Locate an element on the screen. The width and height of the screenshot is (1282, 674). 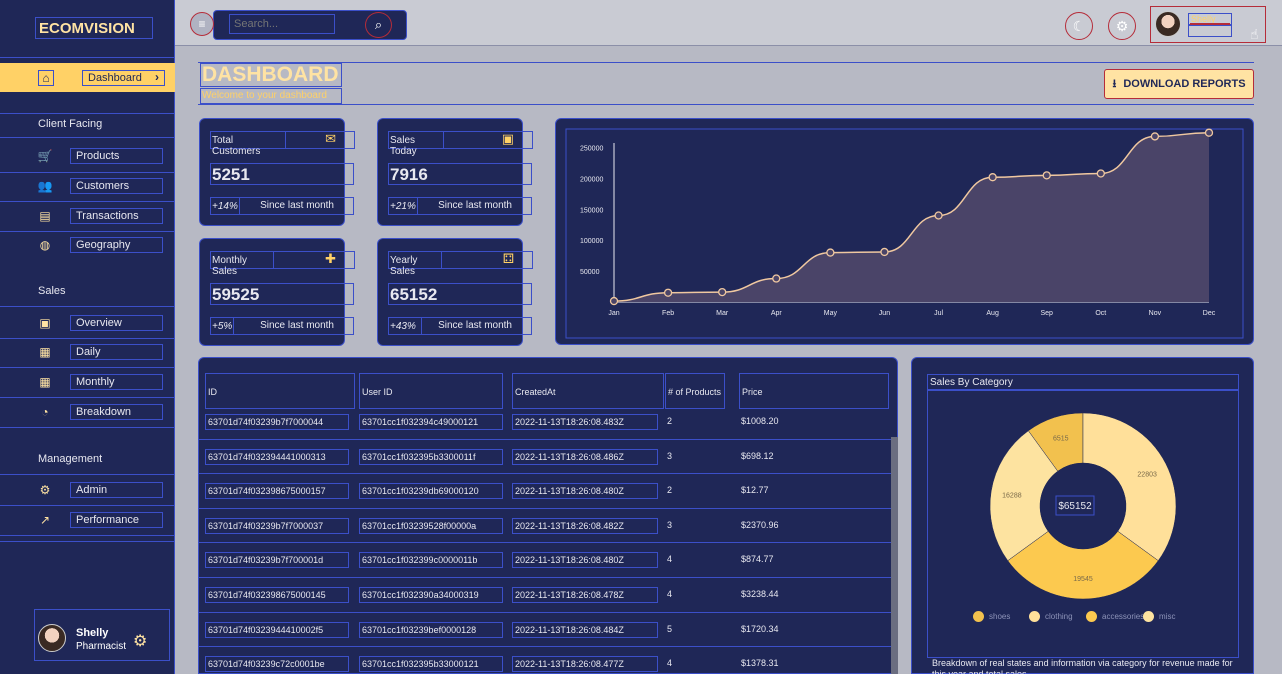
sidebar-item-transactions: ▤ Transactions is located at coordinates (87, 216).